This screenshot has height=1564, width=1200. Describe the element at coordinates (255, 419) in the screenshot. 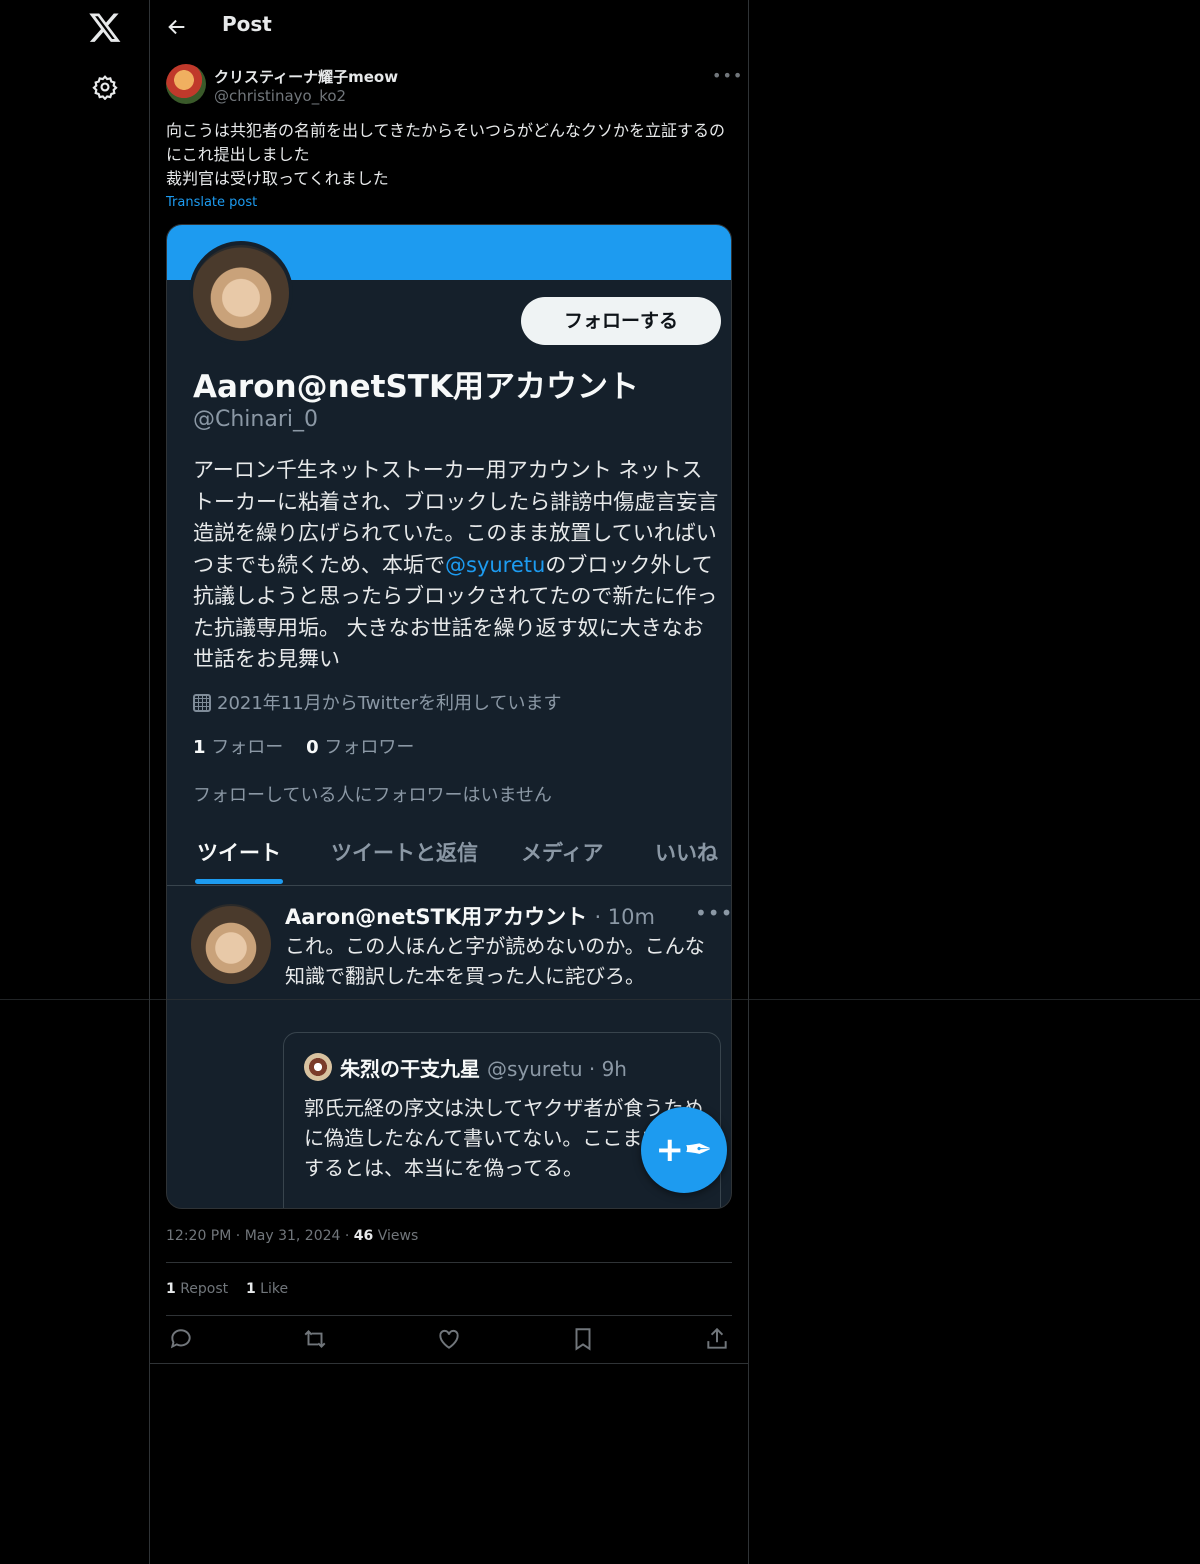

I see `profile-handle: @Chinari_0` at that location.